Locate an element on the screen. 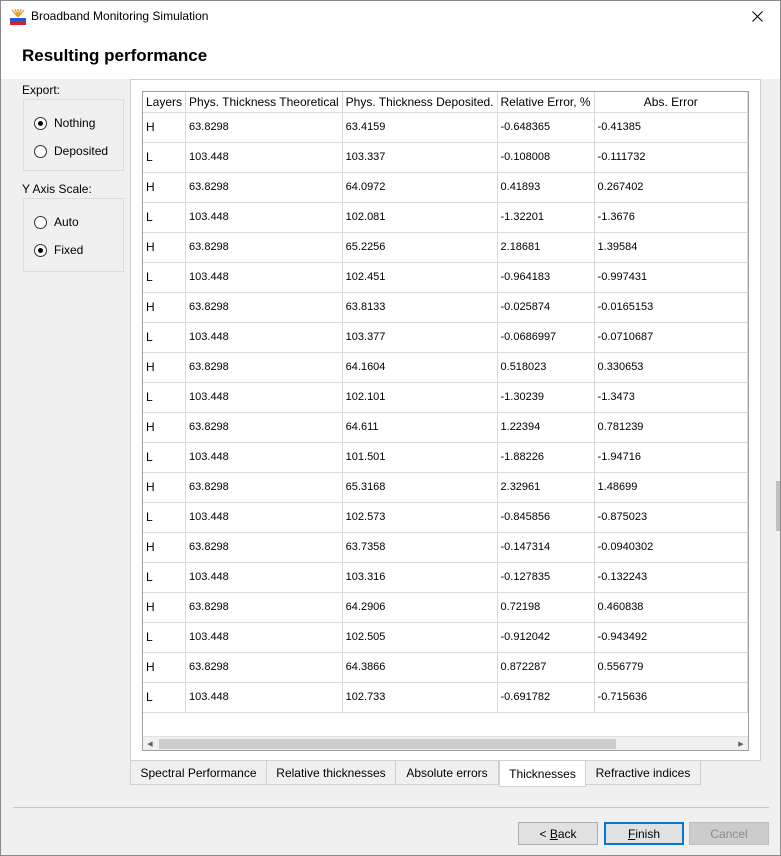  table-row: H 63.8298 63.7358 -0.147314 -0.0940302 is located at coordinates (445, 547).